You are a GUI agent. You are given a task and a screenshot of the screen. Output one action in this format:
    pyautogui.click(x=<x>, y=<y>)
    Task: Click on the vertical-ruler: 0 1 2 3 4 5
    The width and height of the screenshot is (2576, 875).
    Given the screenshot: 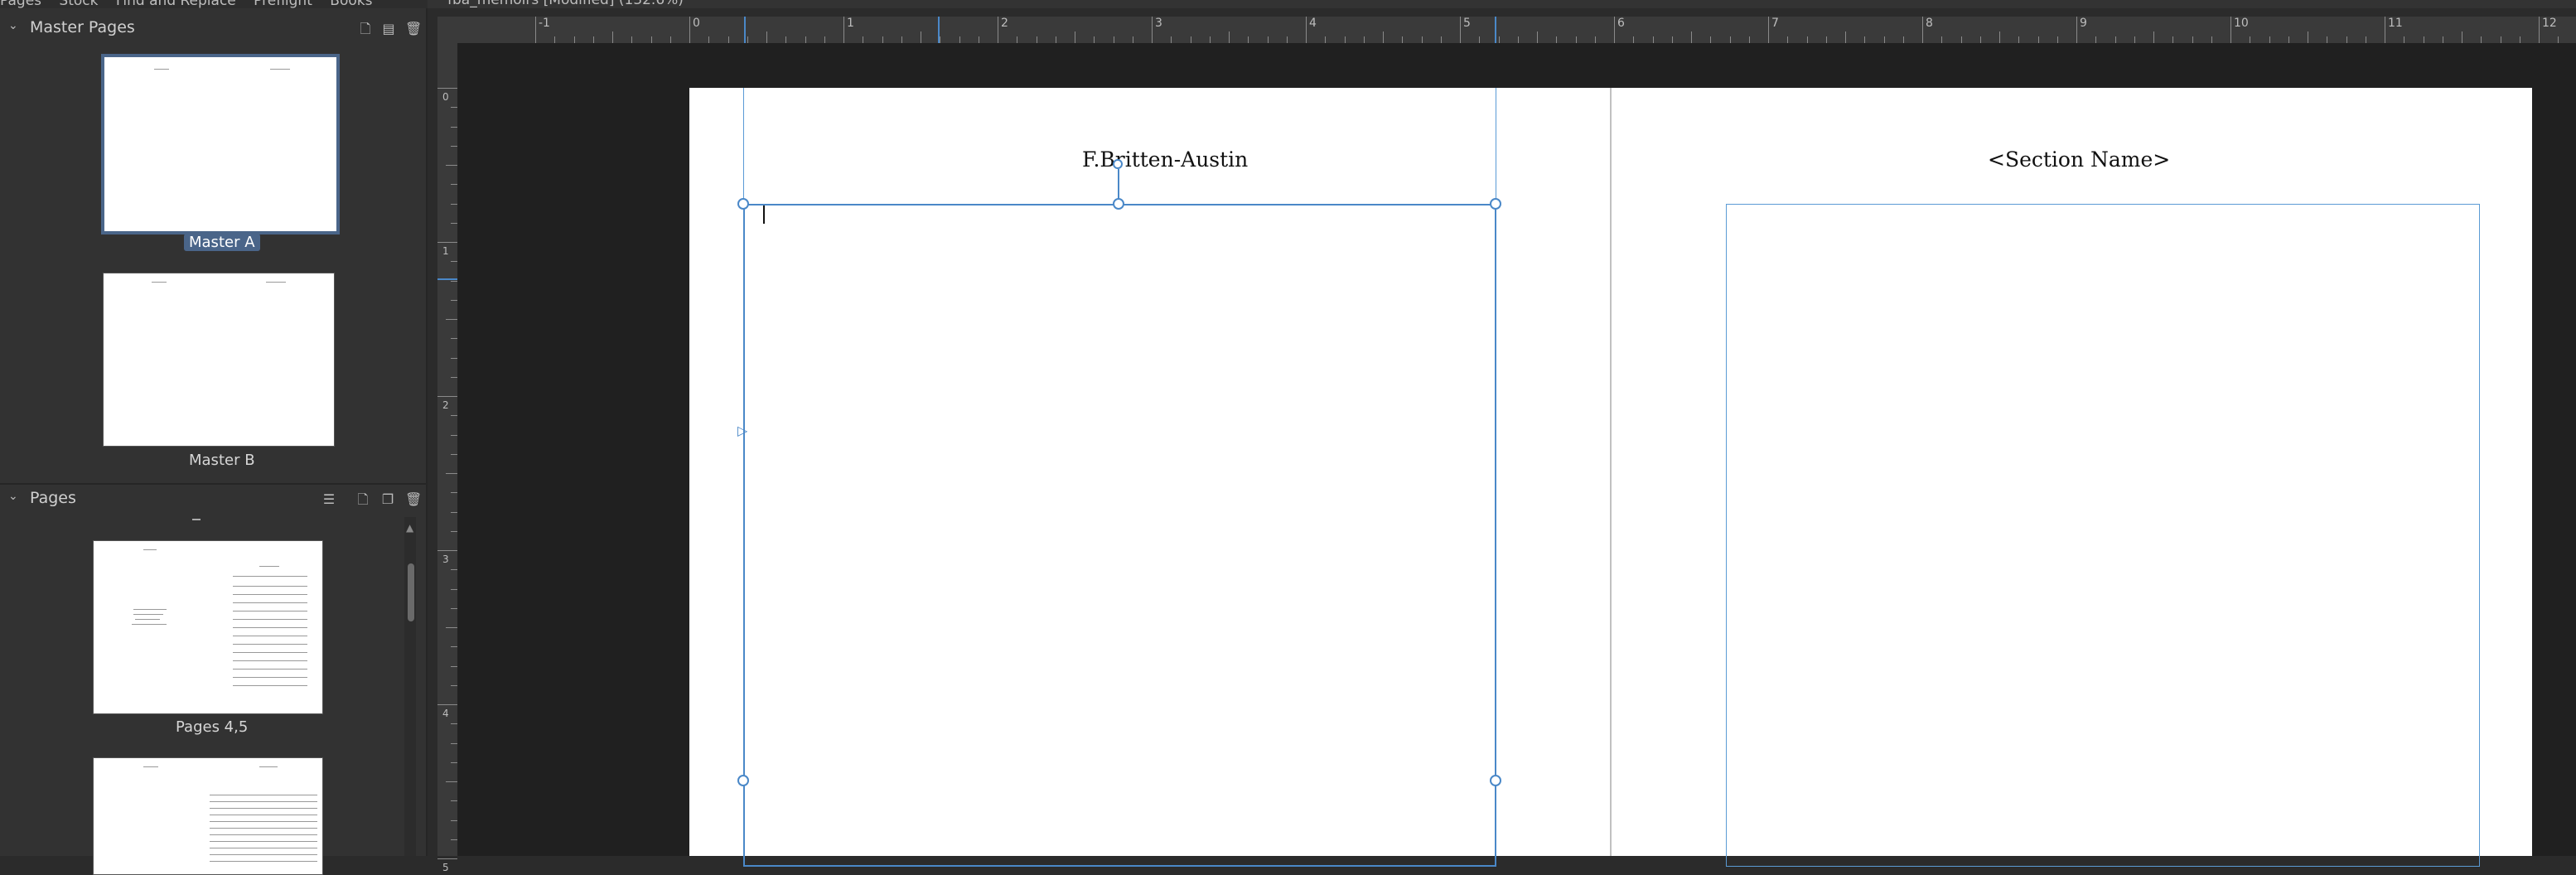 What is the action you would take?
    pyautogui.click(x=447, y=458)
    